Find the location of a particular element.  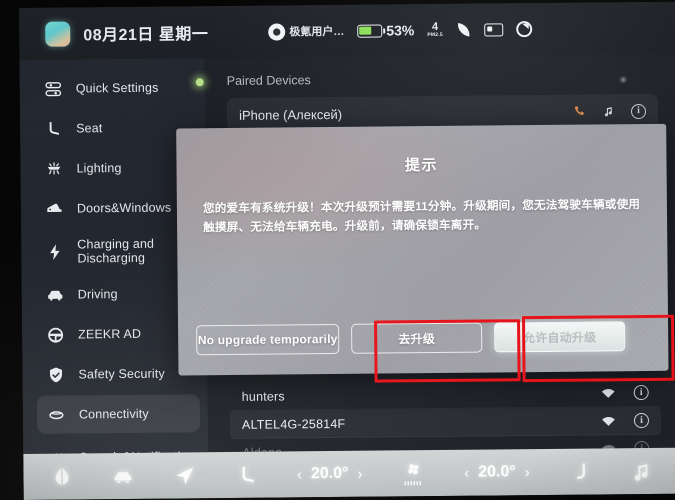

sidebar-item-safety-security: Safety Security is located at coordinates (117, 374).